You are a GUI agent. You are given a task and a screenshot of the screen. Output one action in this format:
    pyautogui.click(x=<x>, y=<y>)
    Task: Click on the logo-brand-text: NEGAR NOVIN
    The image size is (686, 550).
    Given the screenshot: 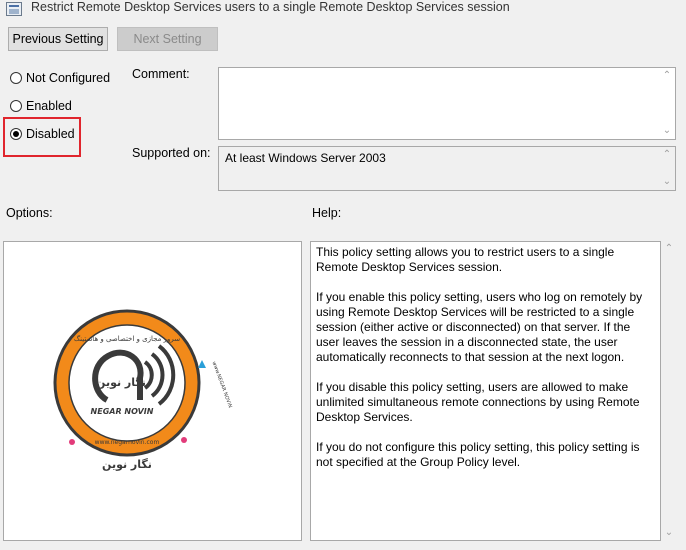 What is the action you would take?
    pyautogui.click(x=122, y=411)
    